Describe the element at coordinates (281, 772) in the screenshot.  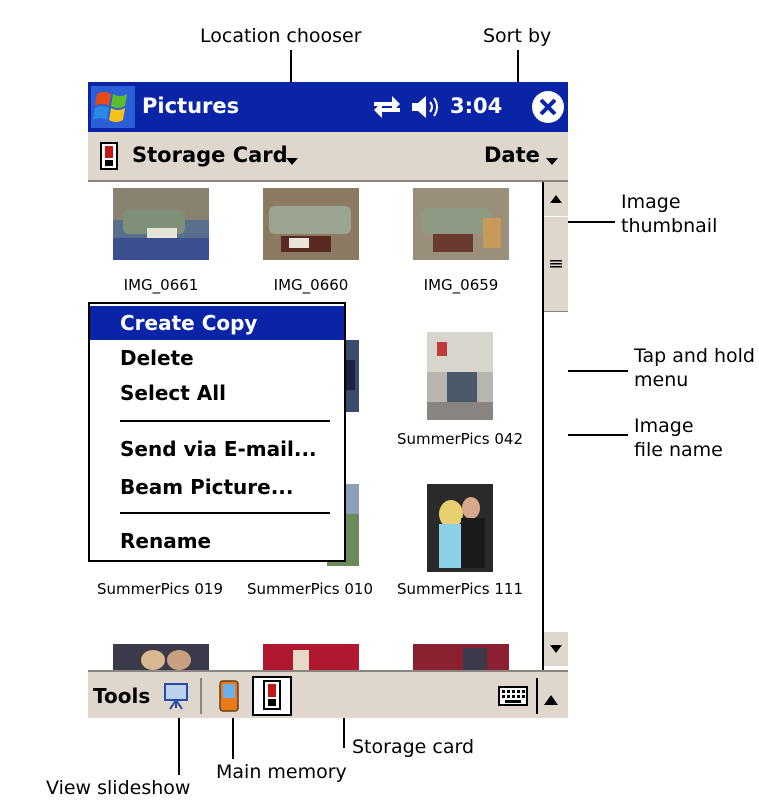
I see `callout-main-memory: Main memory` at that location.